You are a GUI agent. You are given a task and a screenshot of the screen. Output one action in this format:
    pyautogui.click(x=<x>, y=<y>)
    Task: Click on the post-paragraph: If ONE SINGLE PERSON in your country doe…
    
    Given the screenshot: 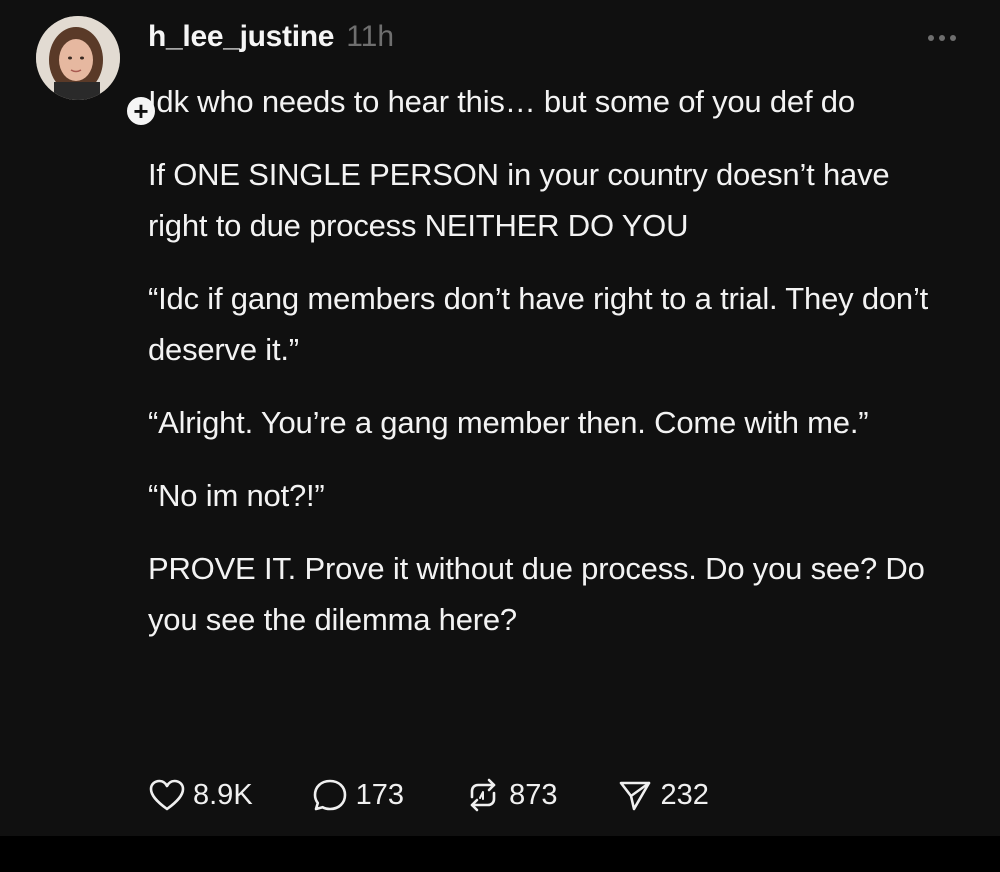 What is the action you would take?
    pyautogui.click(x=519, y=200)
    